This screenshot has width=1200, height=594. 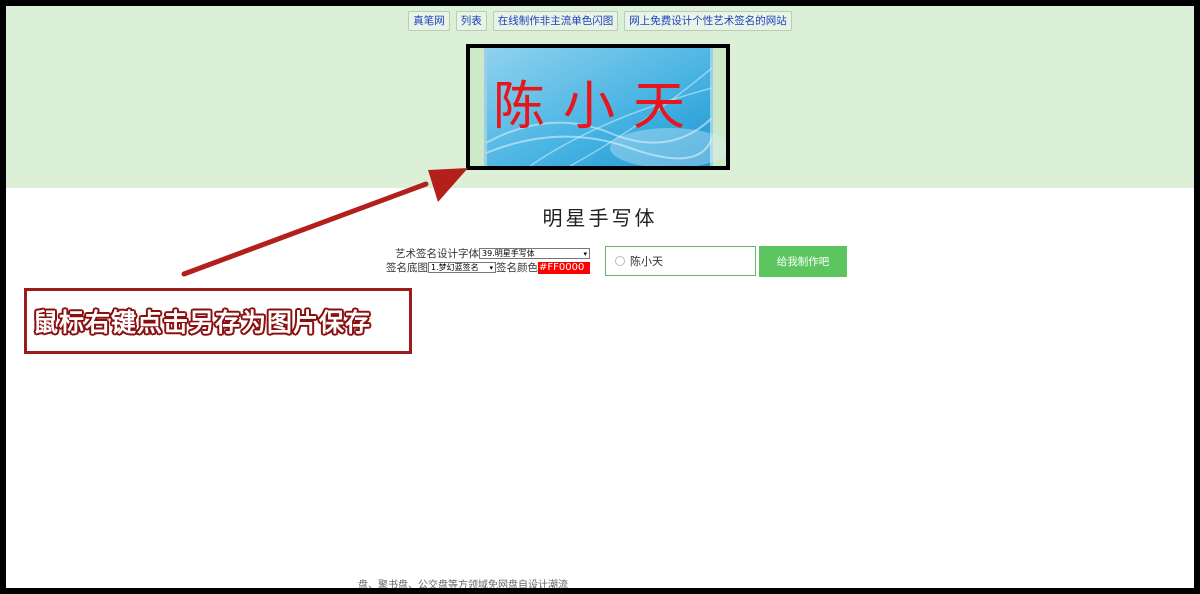 I want to click on bg-color-row: 签名底图 1.梦幻蓝签名 ▾ 签名颜色 #FF0000, so click(x=488, y=267).